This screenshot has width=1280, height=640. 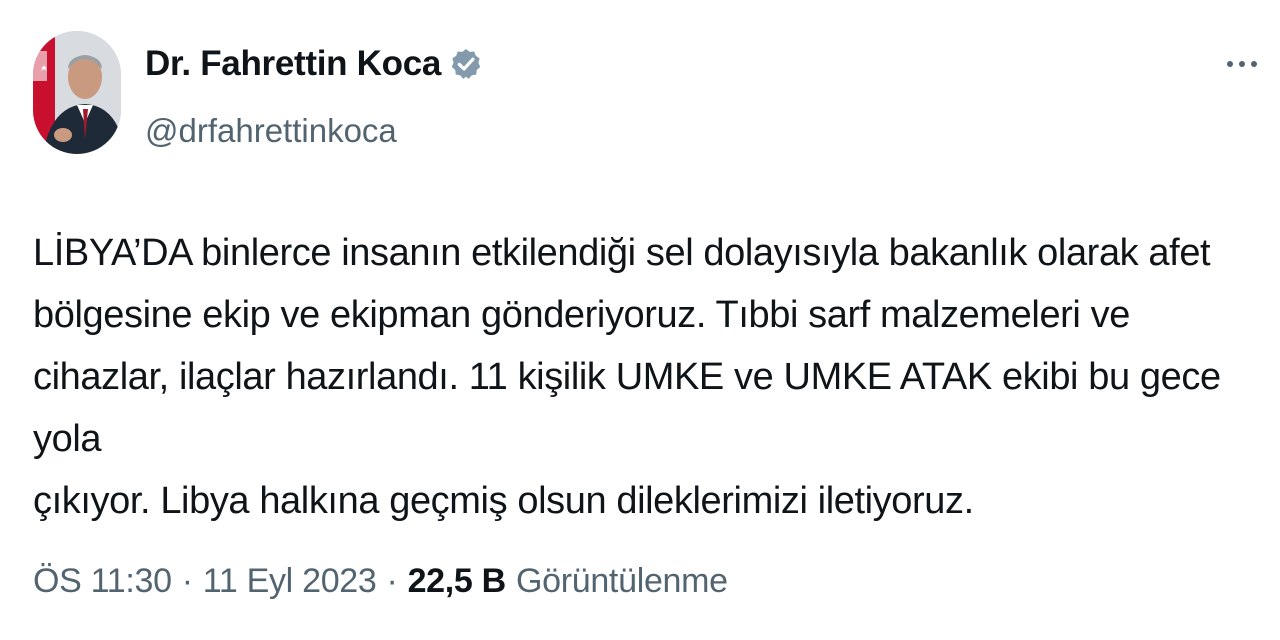 I want to click on avatar, so click(x=77, y=92).